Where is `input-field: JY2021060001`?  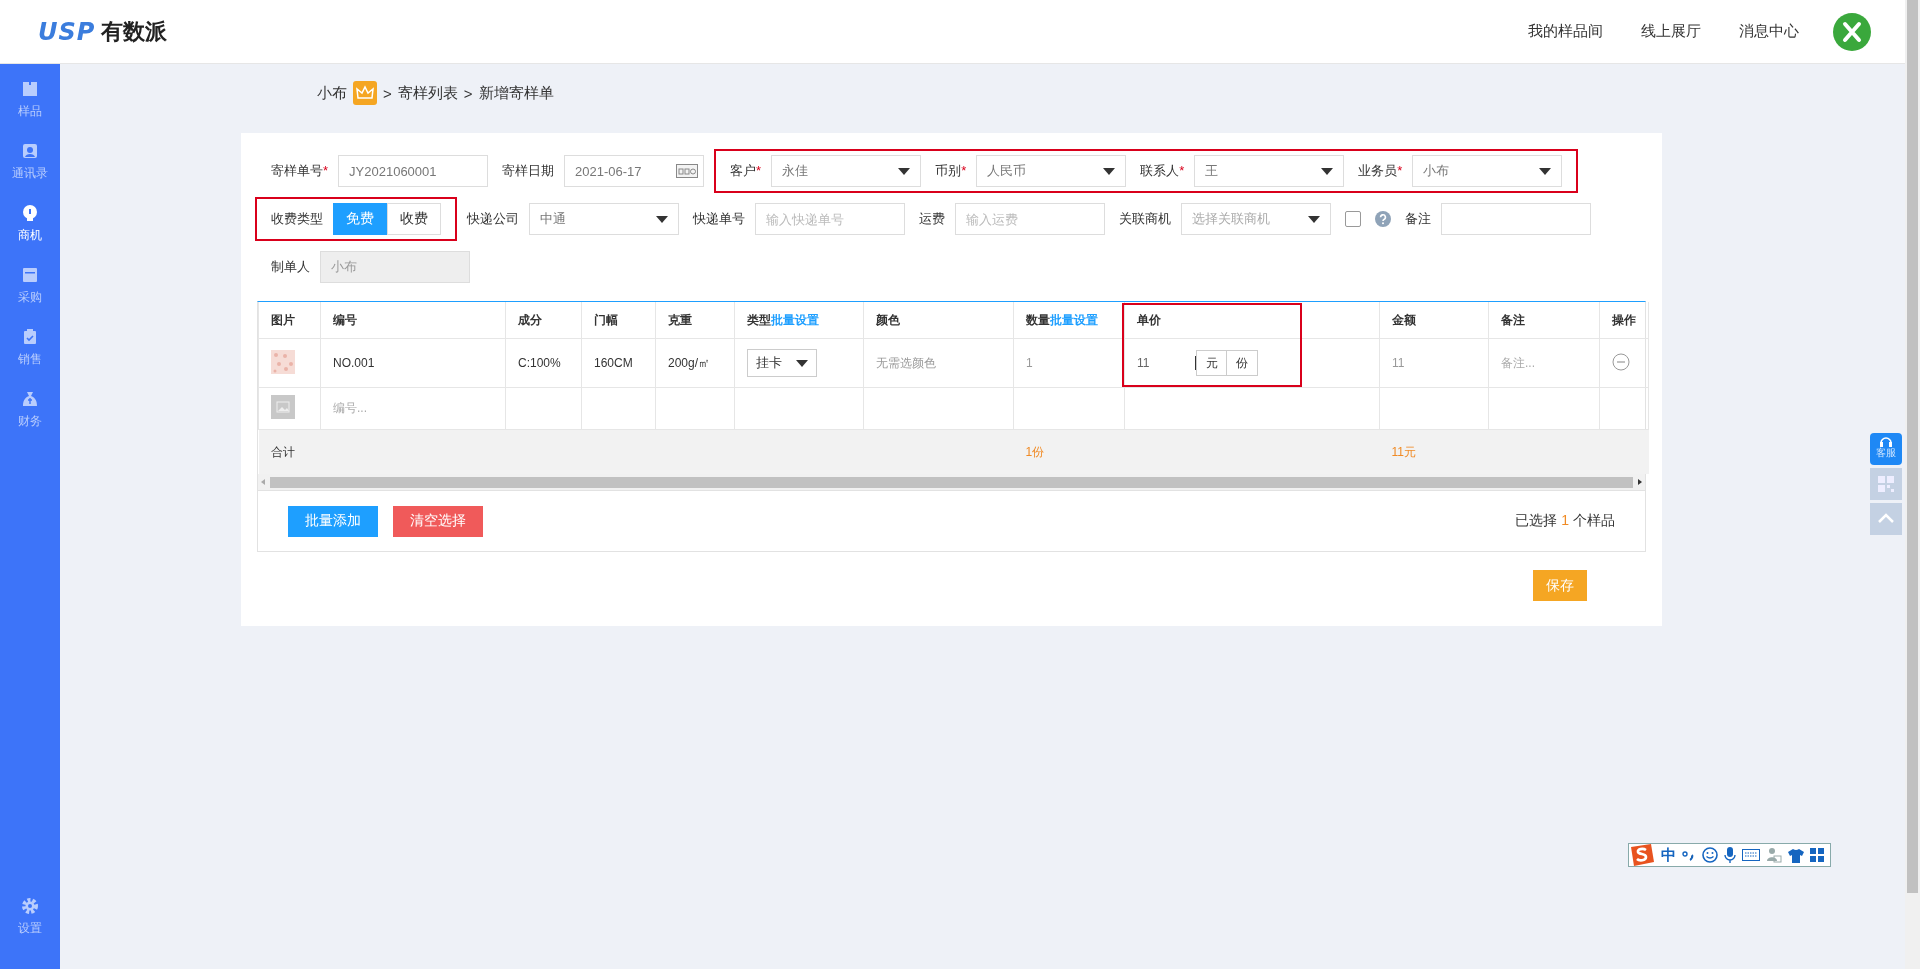 input-field: JY2021060001 is located at coordinates (413, 171).